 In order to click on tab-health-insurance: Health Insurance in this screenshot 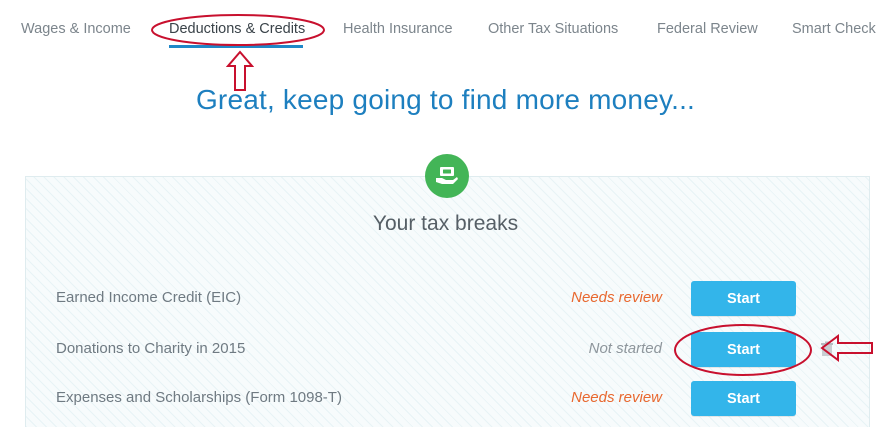, I will do `click(398, 29)`.